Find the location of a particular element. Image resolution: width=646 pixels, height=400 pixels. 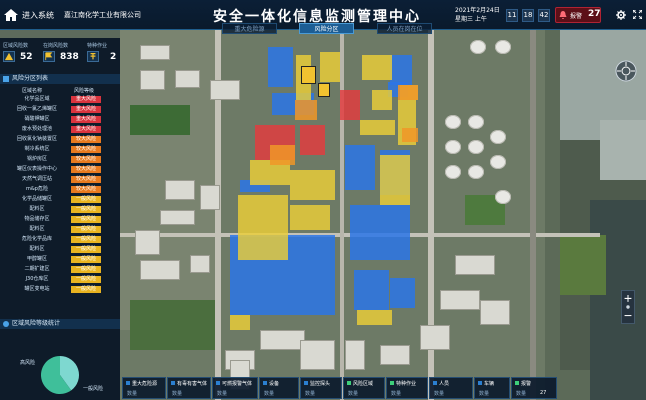

risk-zone-row: 甲醇罐区 一般风险 is located at coordinates (60, 259).